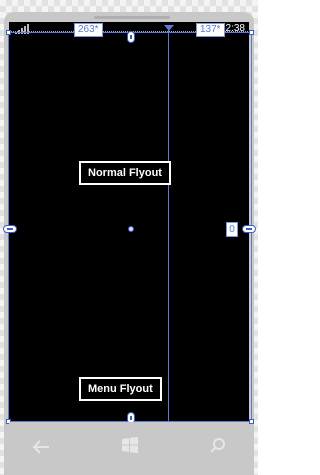 The height and width of the screenshot is (475, 320). What do you see at coordinates (41, 447) in the screenshot?
I see `back-arrow-icon` at bounding box center [41, 447].